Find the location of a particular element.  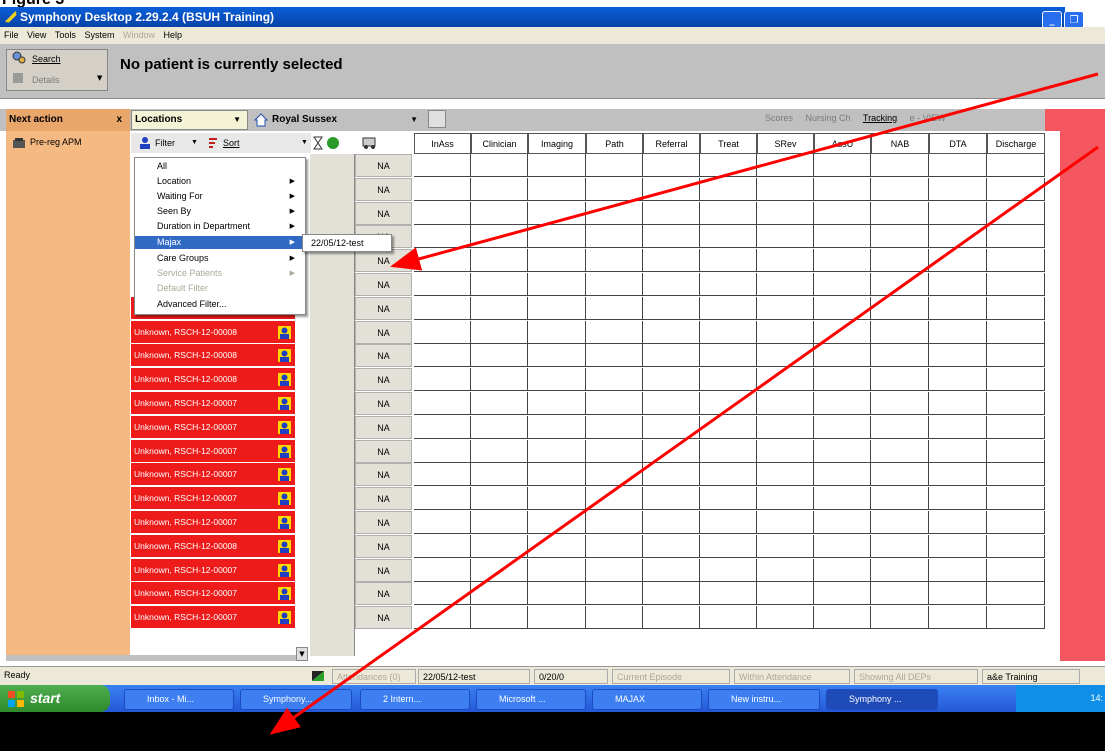

column-header: Clinician is located at coordinates (499, 143).